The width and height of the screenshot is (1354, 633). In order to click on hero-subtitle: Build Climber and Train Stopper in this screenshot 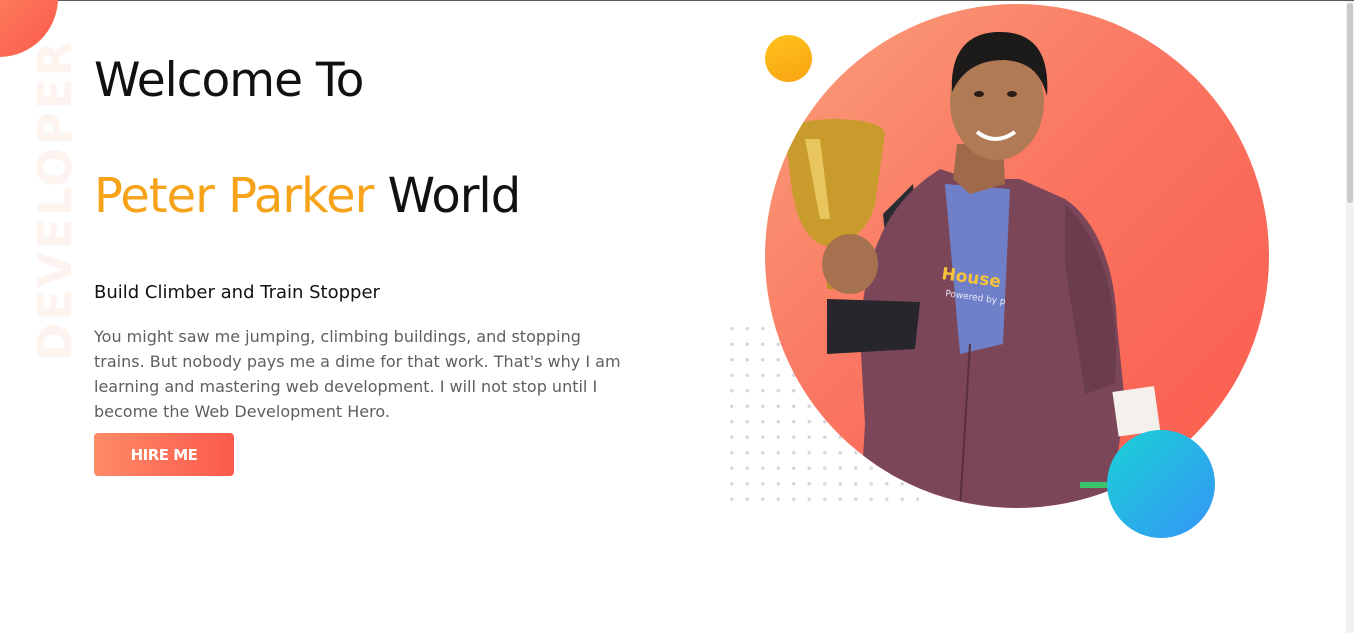, I will do `click(237, 292)`.